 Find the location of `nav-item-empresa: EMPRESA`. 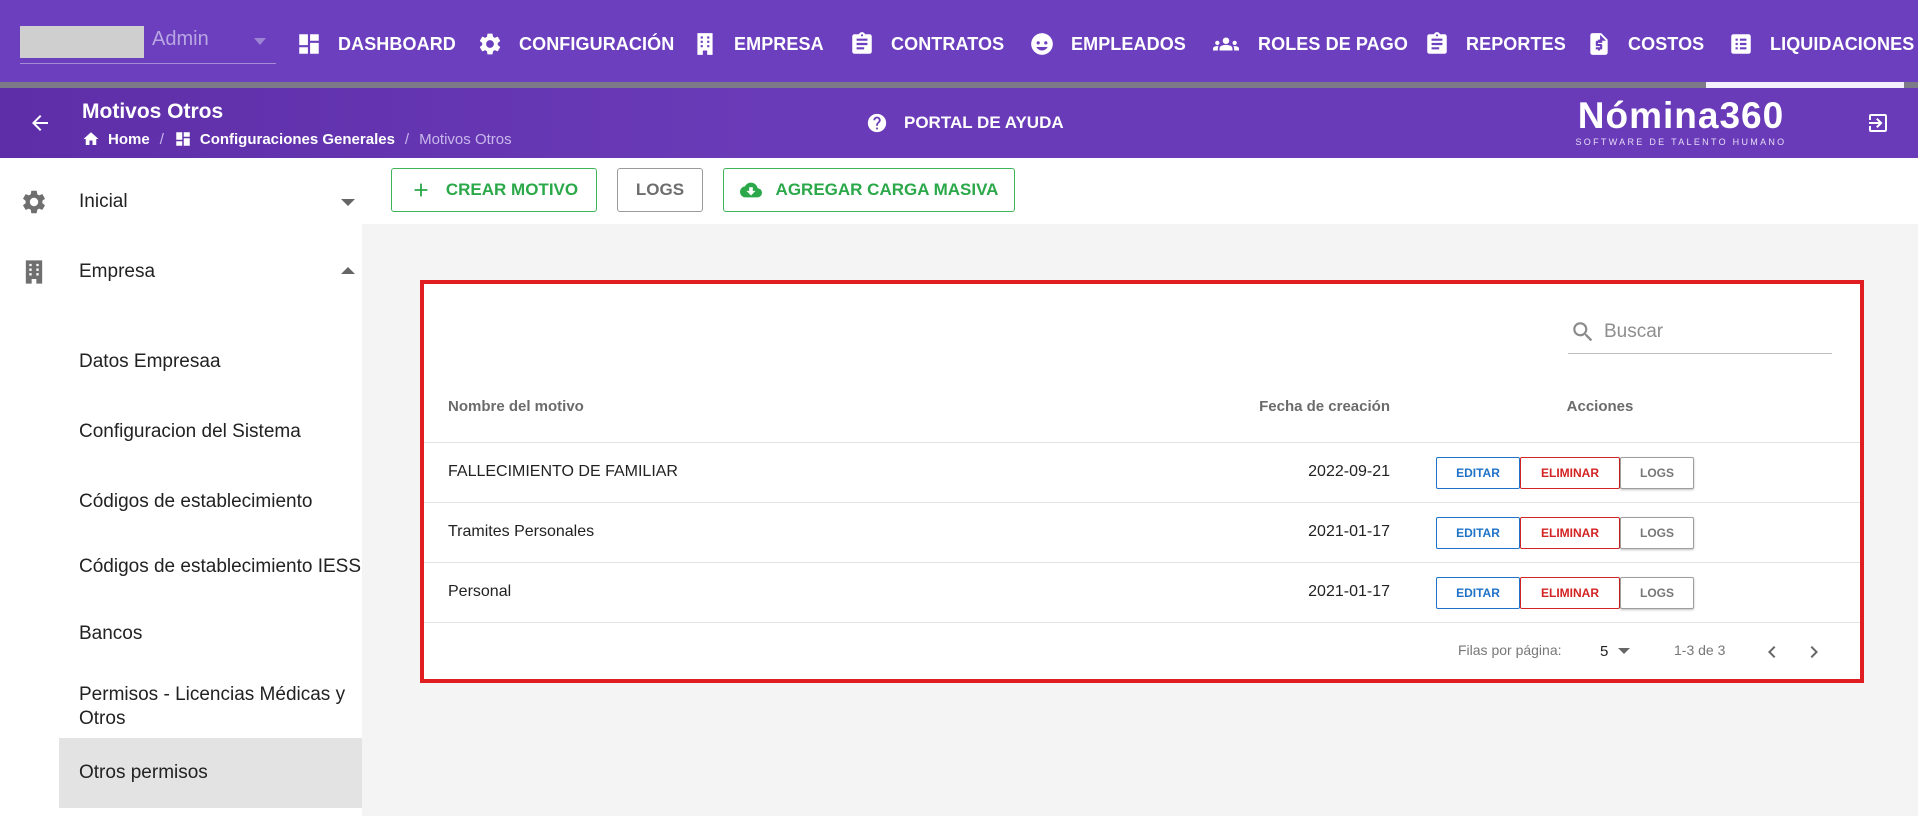

nav-item-empresa: EMPRESA is located at coordinates (758, 44).